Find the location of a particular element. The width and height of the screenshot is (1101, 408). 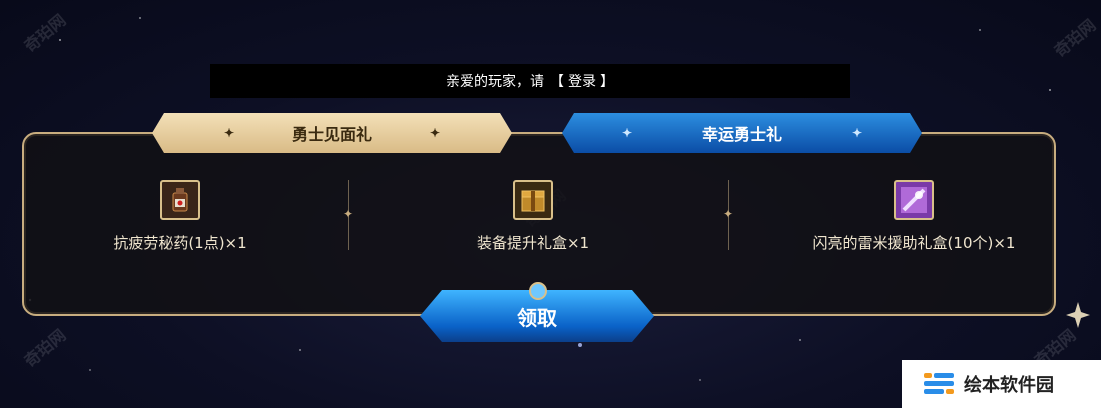

site-name: 绘本软件园 is located at coordinates (1009, 385).